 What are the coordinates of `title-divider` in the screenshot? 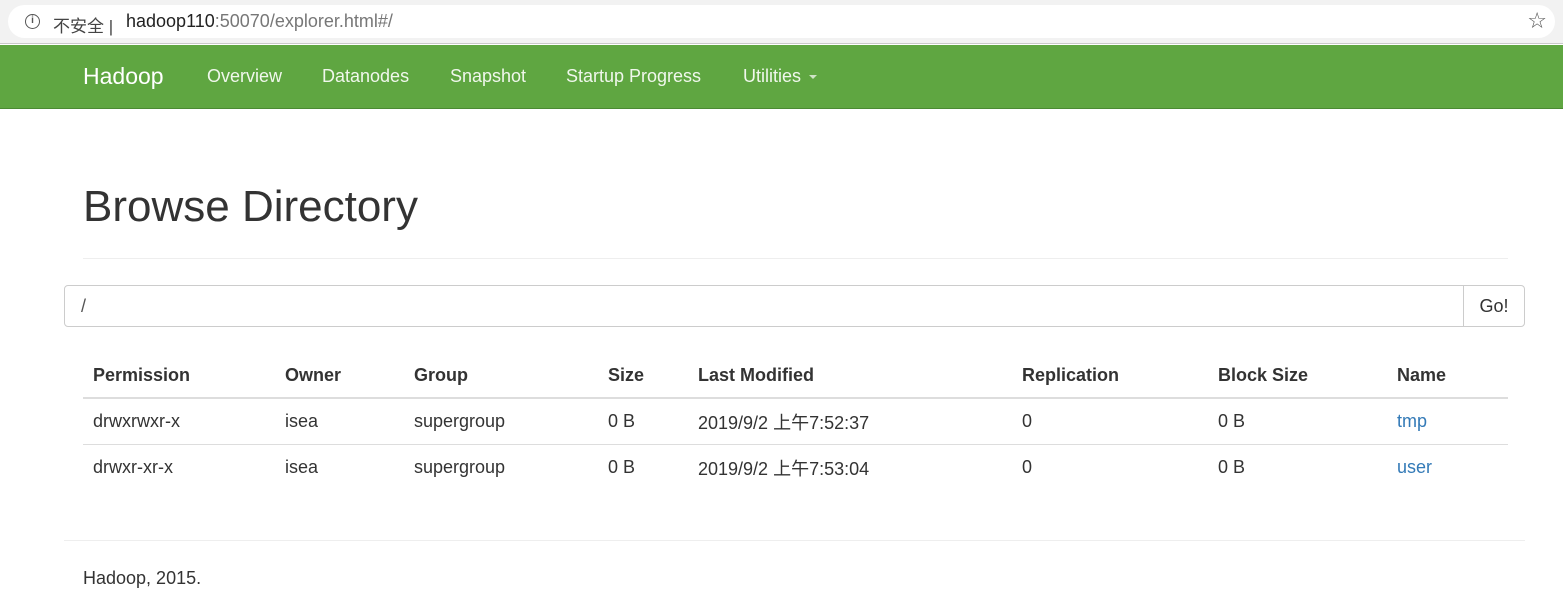 It's located at (795, 258).